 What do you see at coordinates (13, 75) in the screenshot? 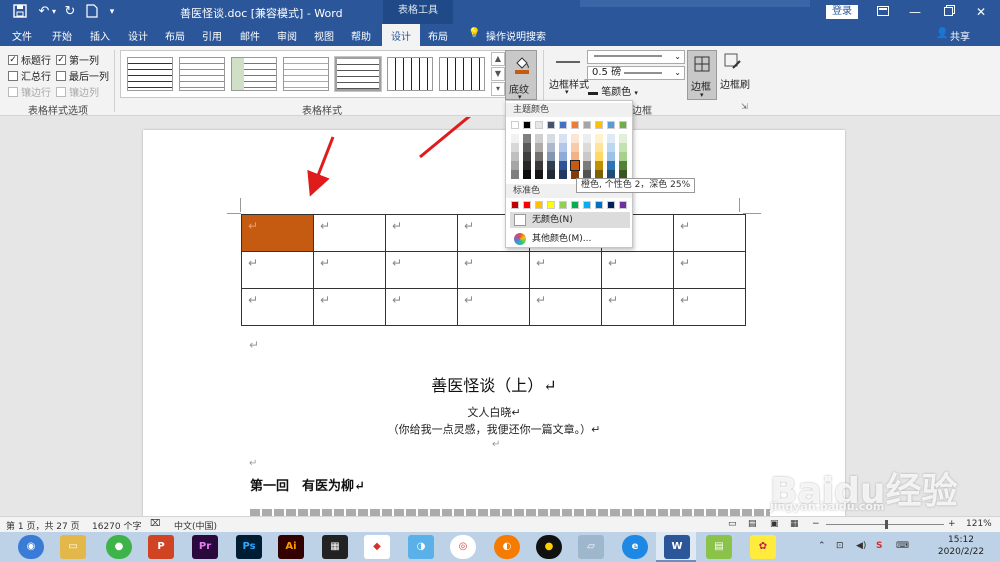
I see `checkbox-total-row-box` at bounding box center [13, 75].